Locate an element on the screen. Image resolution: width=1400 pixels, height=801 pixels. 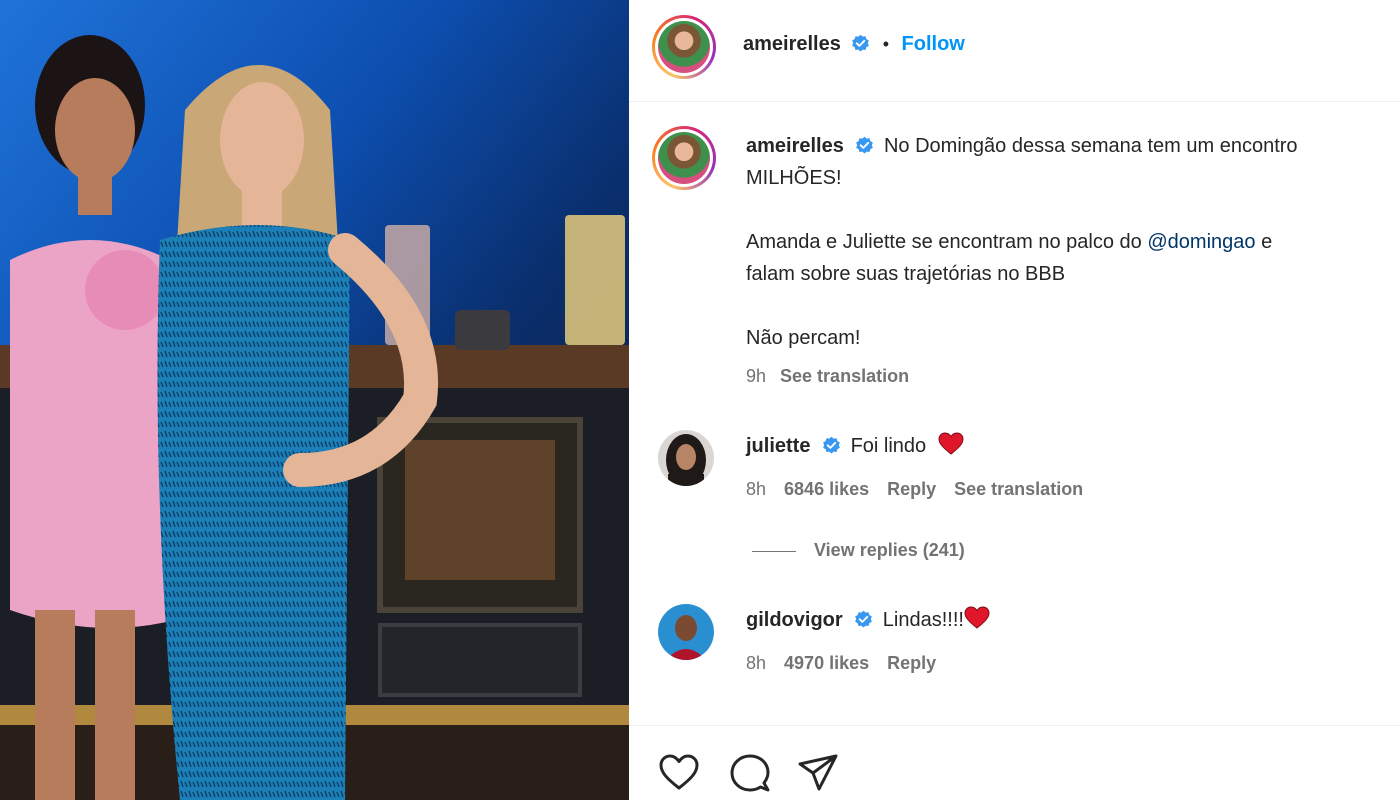
caption-author-avatar is located at coordinates (684, 158).